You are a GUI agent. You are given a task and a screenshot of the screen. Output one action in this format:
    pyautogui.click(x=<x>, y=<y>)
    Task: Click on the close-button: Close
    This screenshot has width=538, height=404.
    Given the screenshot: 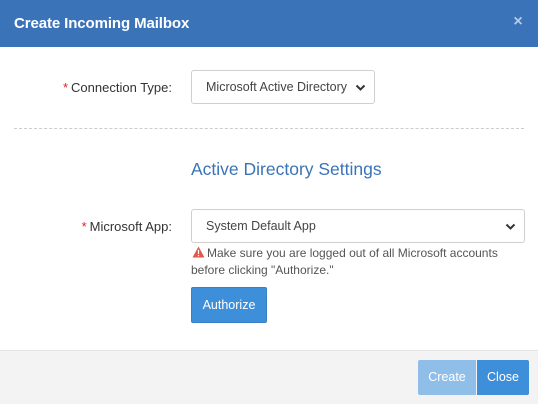 What is the action you would take?
    pyautogui.click(x=503, y=377)
    